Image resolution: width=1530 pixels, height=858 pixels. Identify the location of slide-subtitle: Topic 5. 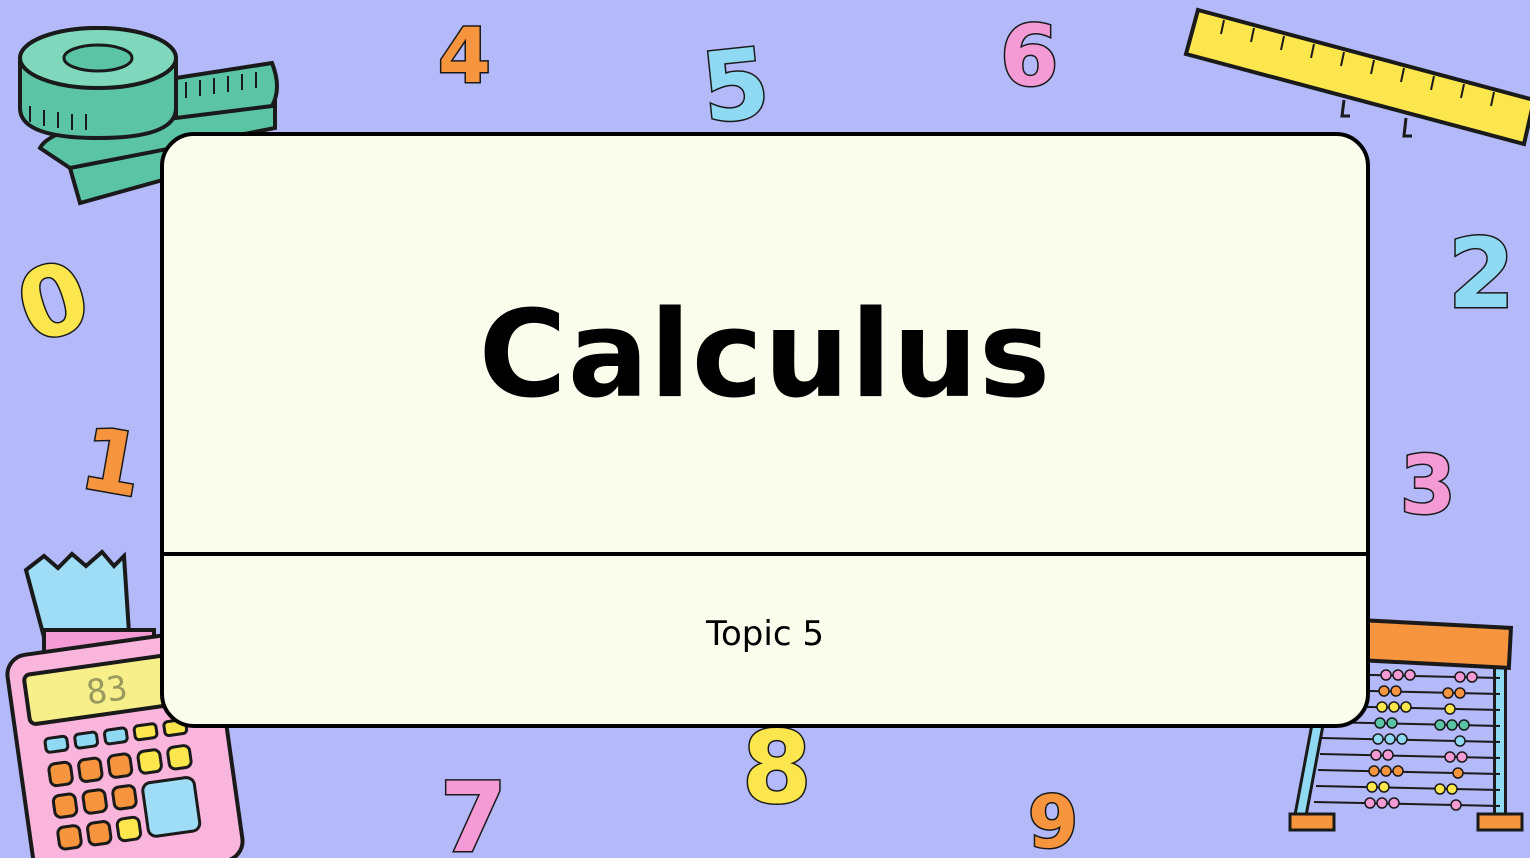
(765, 634).